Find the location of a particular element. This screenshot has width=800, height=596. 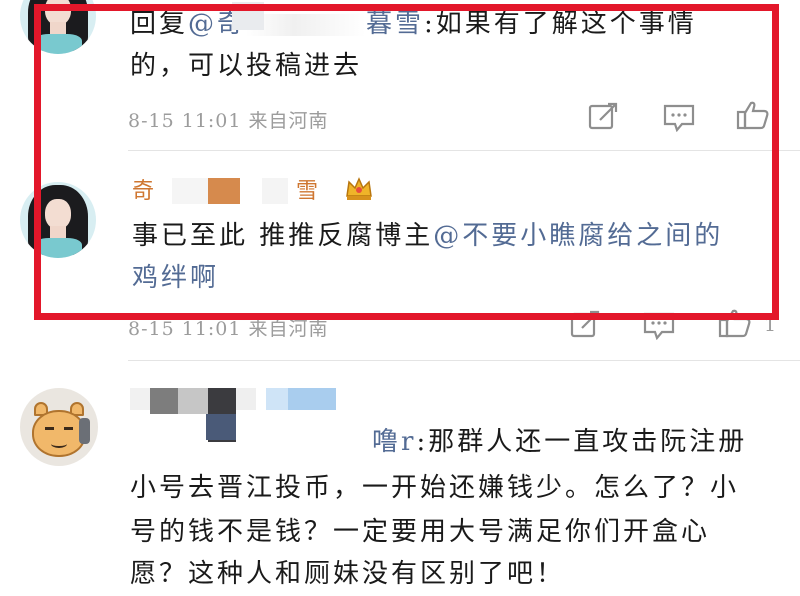

comment1-line2: 的，可以投稿进去 is located at coordinates (246, 66).